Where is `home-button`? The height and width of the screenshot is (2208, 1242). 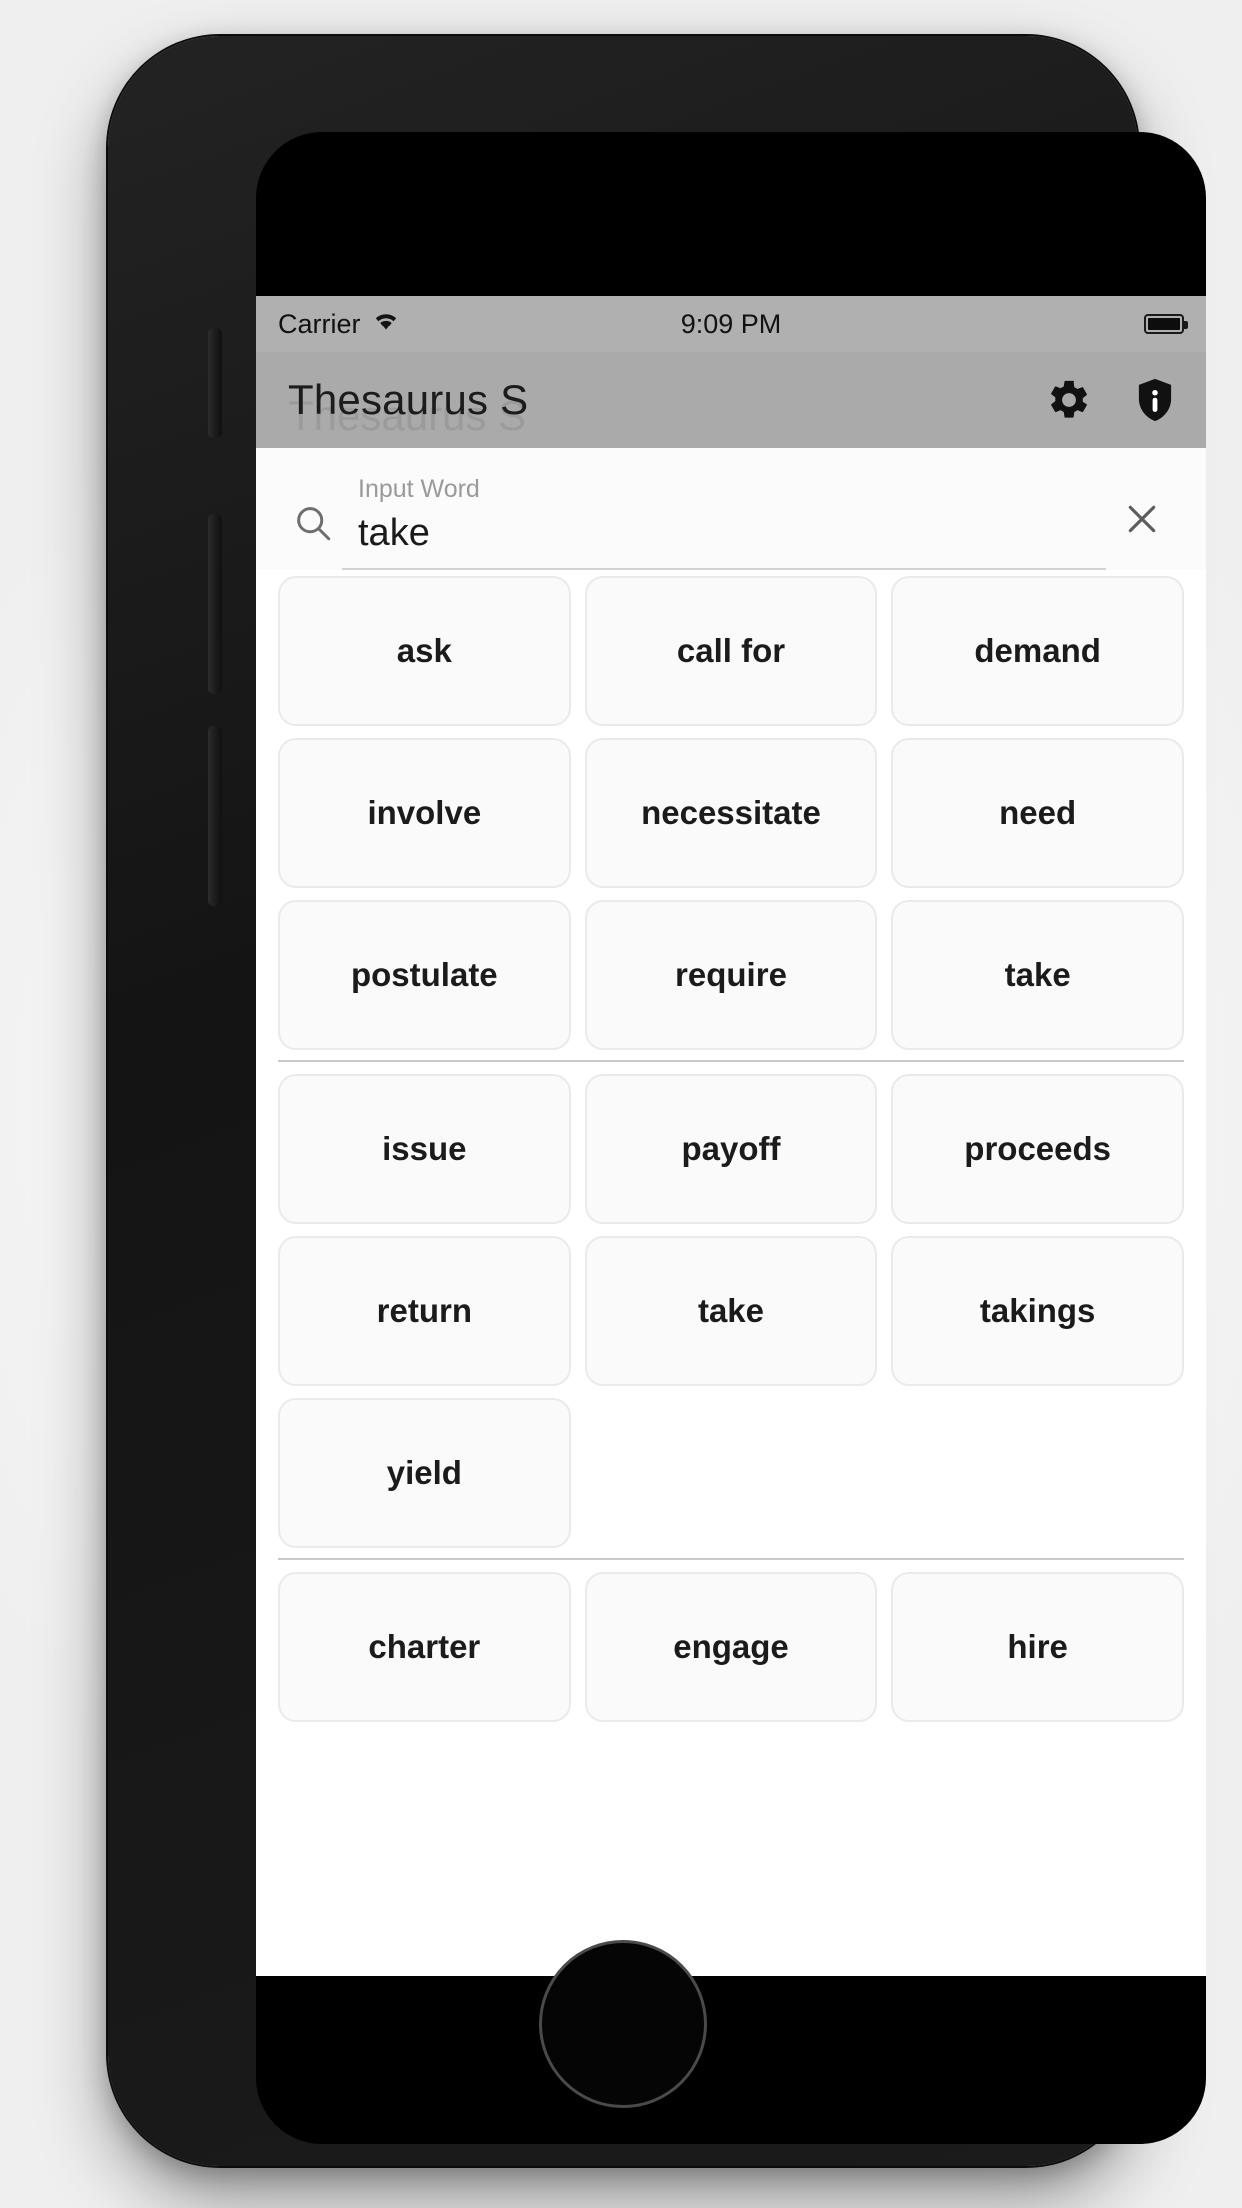 home-button is located at coordinates (623, 2024).